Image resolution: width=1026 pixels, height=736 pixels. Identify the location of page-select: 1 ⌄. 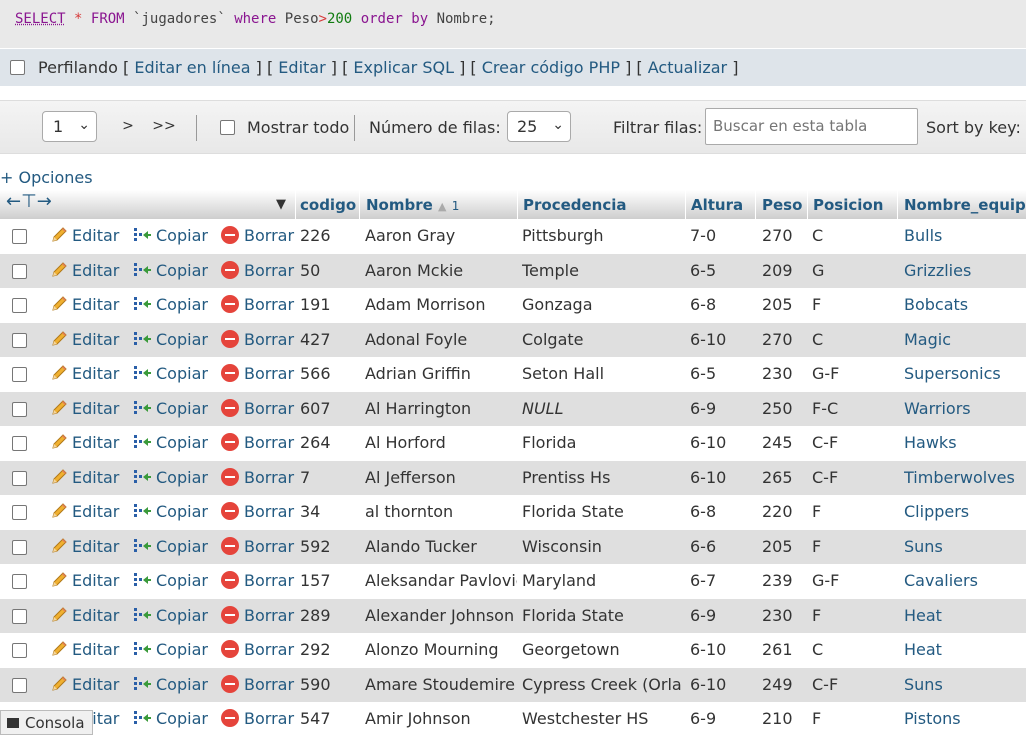
(69, 126).